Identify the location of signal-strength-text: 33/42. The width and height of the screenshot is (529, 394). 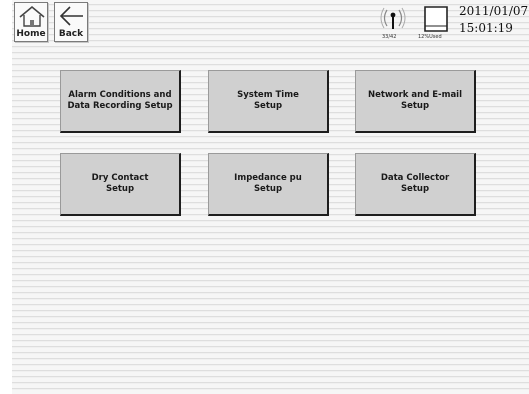
(389, 37).